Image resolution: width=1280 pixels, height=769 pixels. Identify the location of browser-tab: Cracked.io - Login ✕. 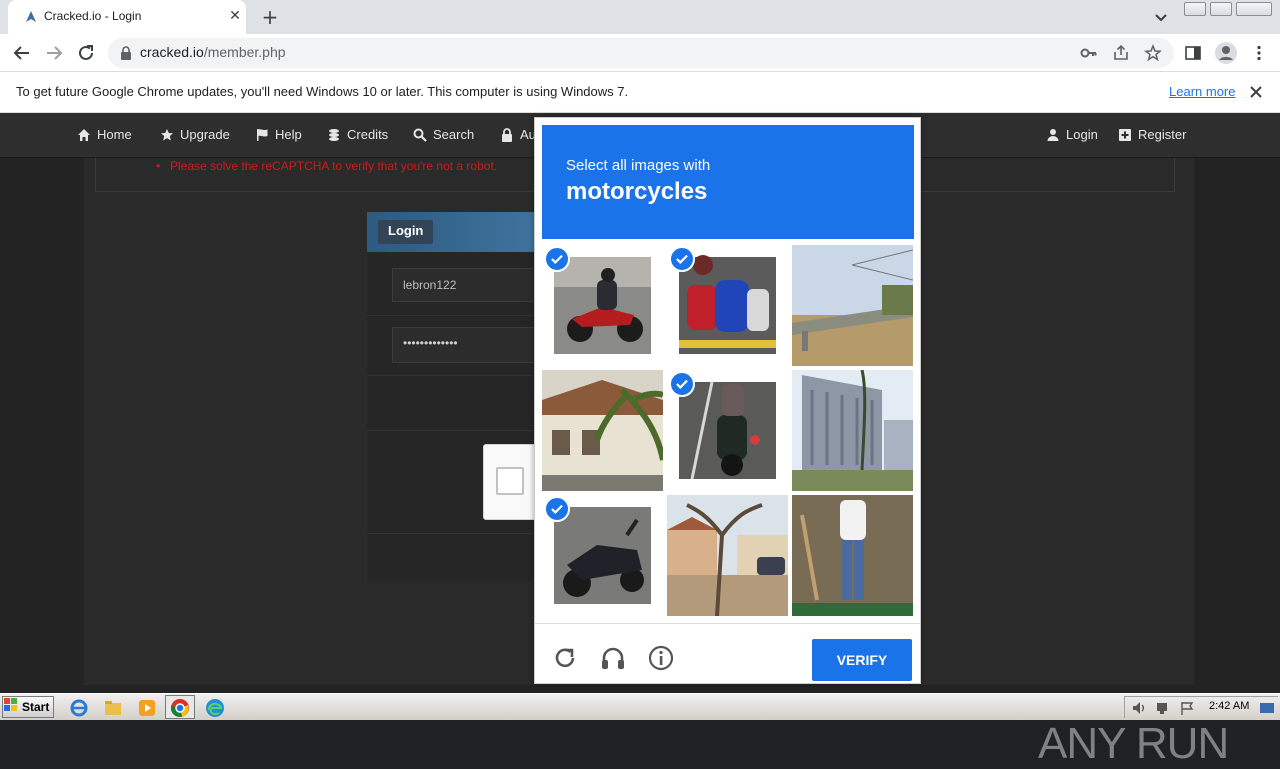
(127, 17).